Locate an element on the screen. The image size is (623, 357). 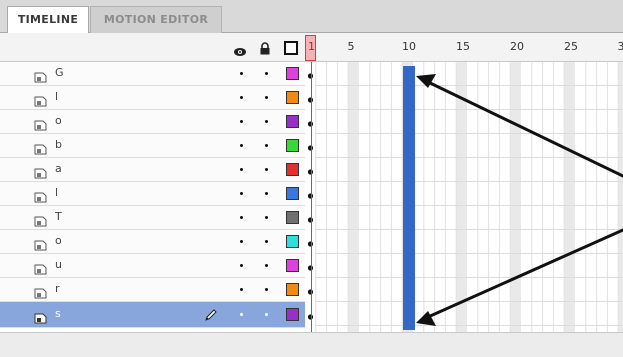
outline-icon is located at coordinates (291, 49).